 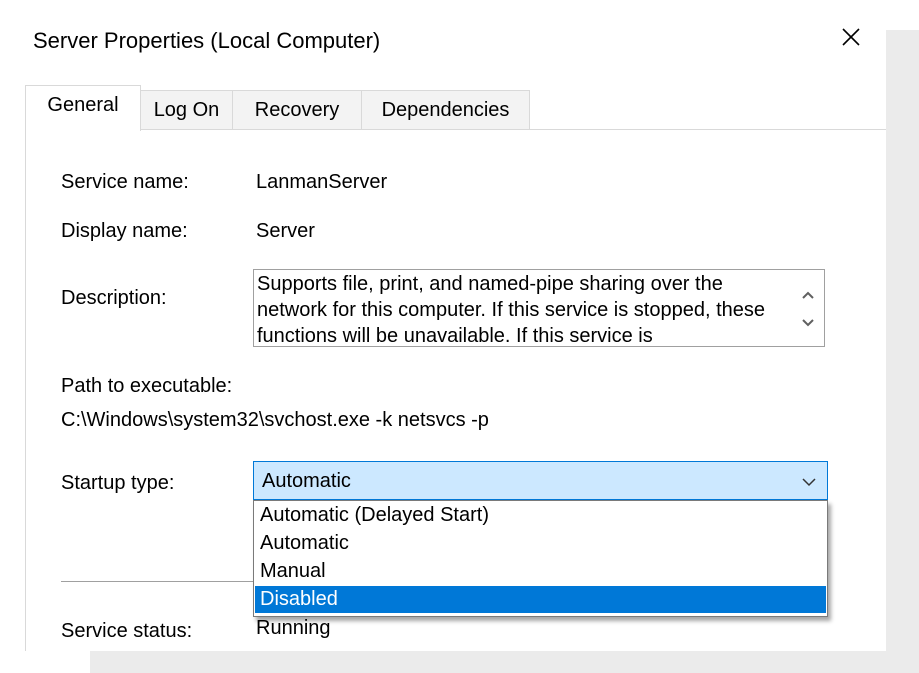 I want to click on option-disabled: Disabled, so click(x=540, y=599).